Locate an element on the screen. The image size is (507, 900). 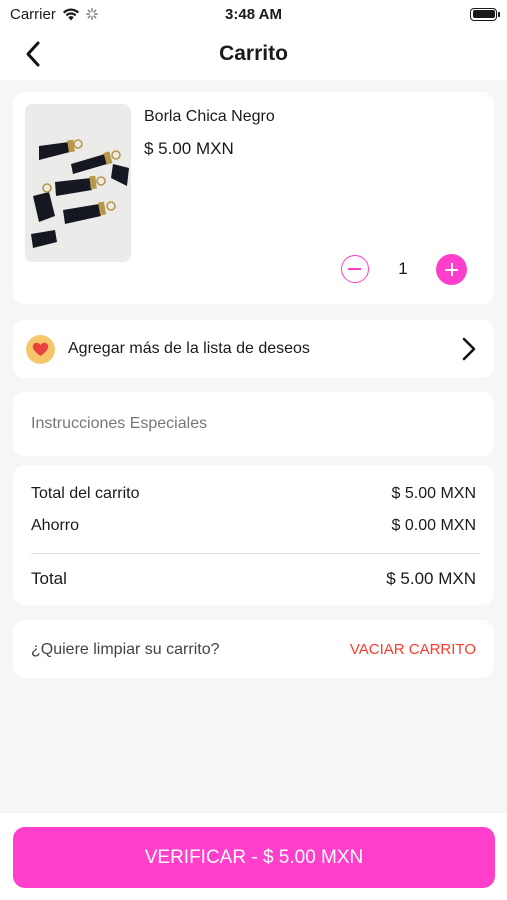
tassels-photo is located at coordinates (78, 183).